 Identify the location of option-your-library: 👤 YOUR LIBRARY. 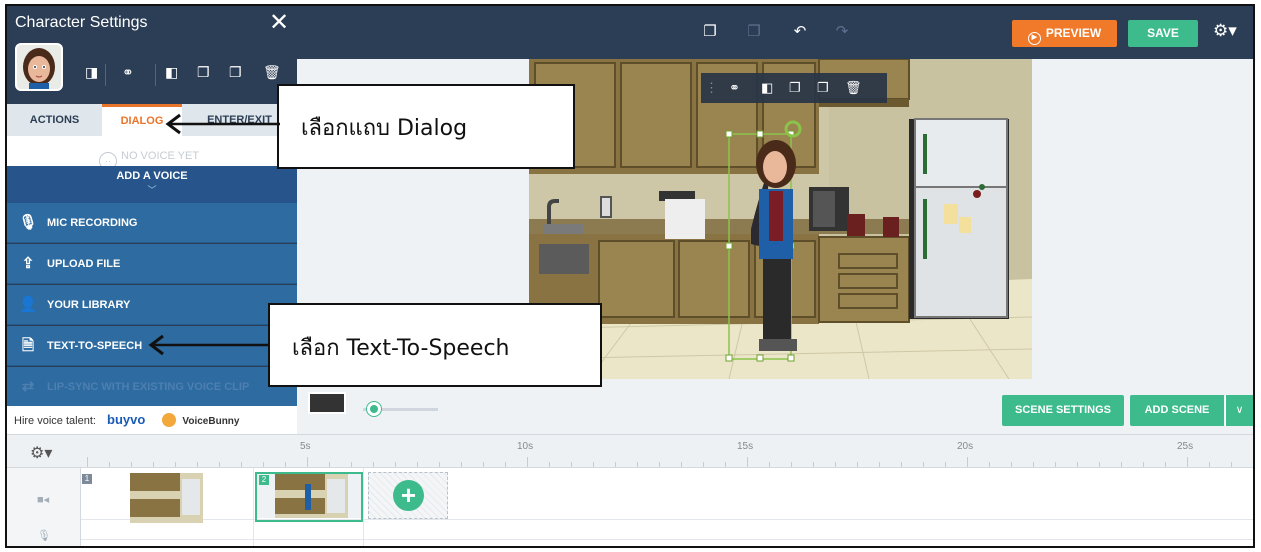
(152, 305).